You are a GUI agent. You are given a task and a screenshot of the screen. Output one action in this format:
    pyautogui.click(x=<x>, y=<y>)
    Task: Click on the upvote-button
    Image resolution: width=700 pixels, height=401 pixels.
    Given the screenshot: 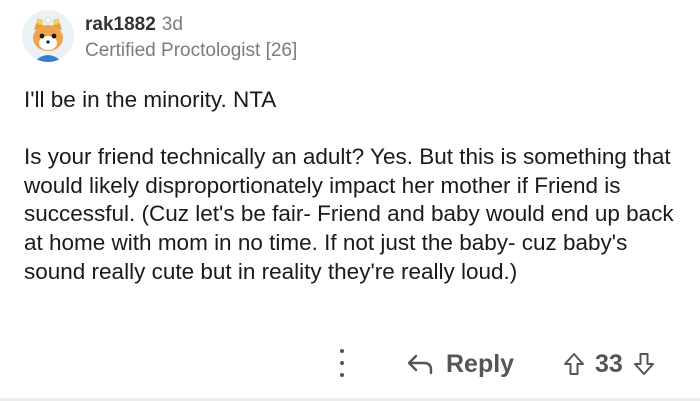 What is the action you would take?
    pyautogui.click(x=574, y=364)
    